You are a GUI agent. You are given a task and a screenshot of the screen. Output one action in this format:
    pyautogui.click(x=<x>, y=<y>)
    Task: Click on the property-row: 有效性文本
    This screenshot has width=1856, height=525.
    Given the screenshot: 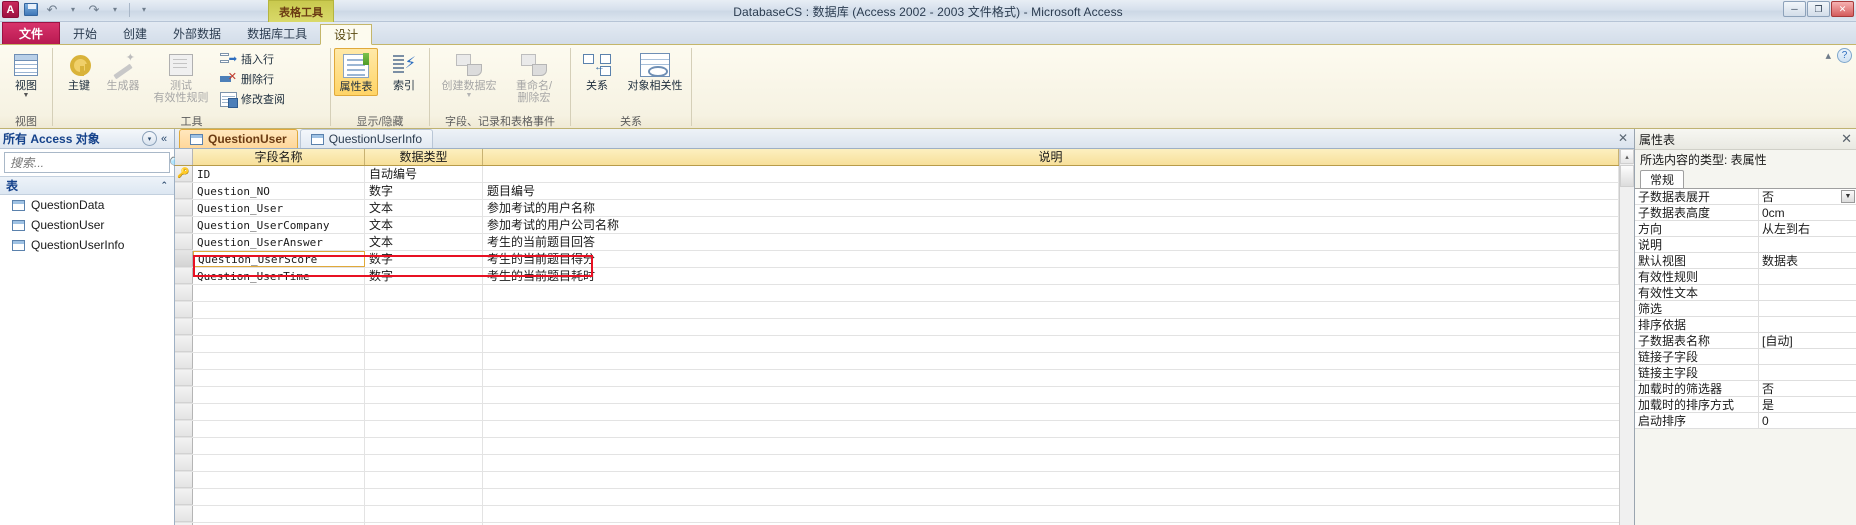 What is the action you would take?
    pyautogui.click(x=1745, y=293)
    